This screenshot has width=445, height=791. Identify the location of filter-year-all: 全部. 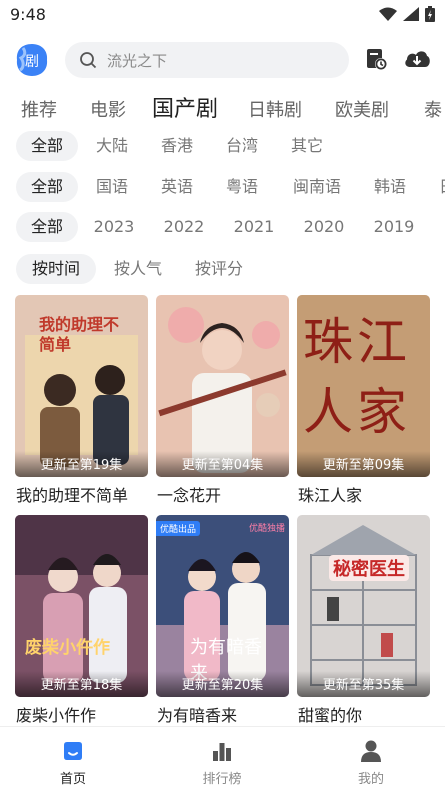
(47, 227).